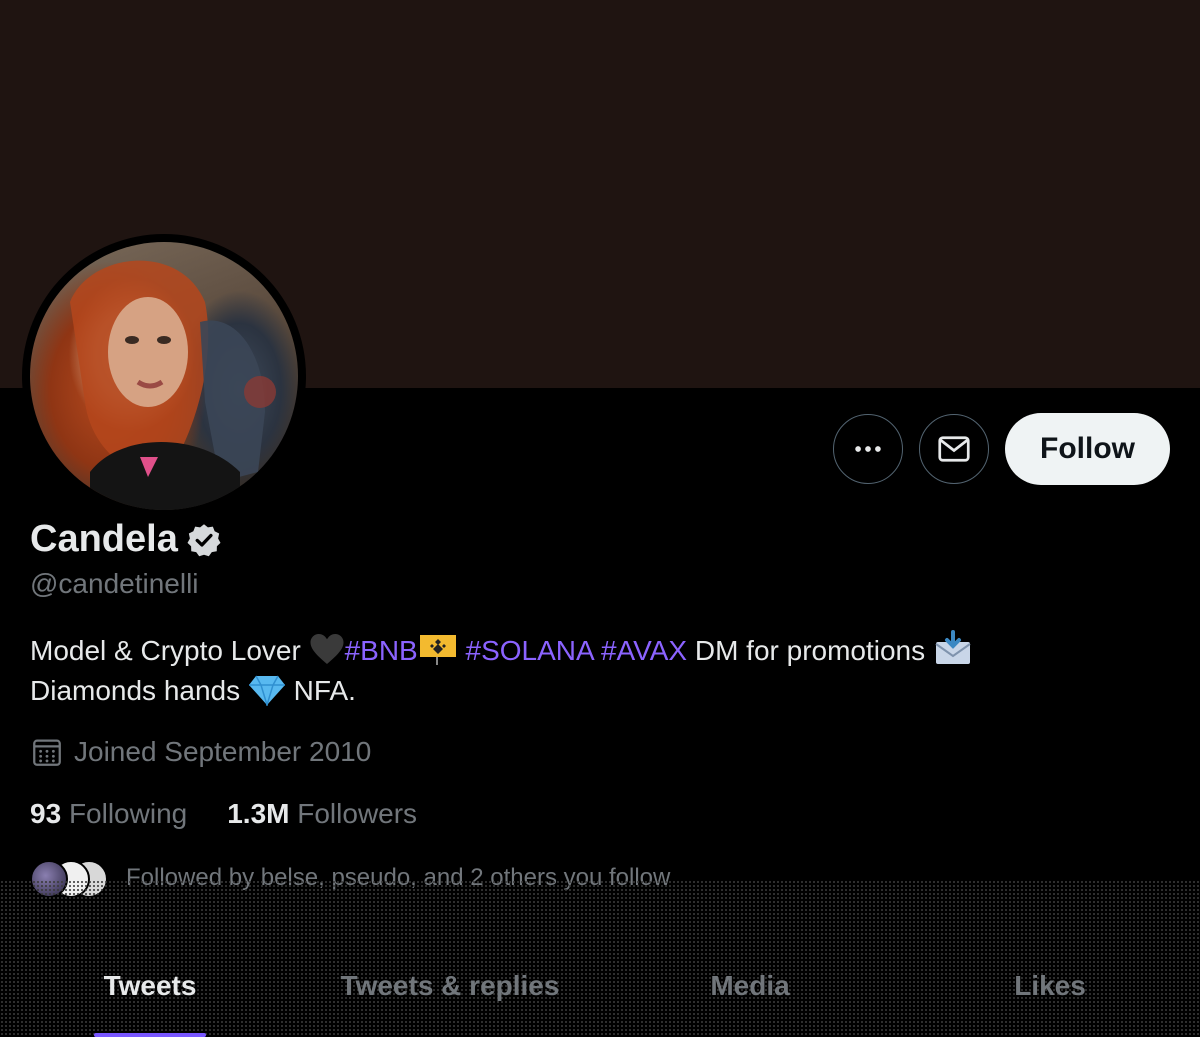 The height and width of the screenshot is (1037, 1200). I want to click on joined-text: Joined September 2010, so click(223, 751).